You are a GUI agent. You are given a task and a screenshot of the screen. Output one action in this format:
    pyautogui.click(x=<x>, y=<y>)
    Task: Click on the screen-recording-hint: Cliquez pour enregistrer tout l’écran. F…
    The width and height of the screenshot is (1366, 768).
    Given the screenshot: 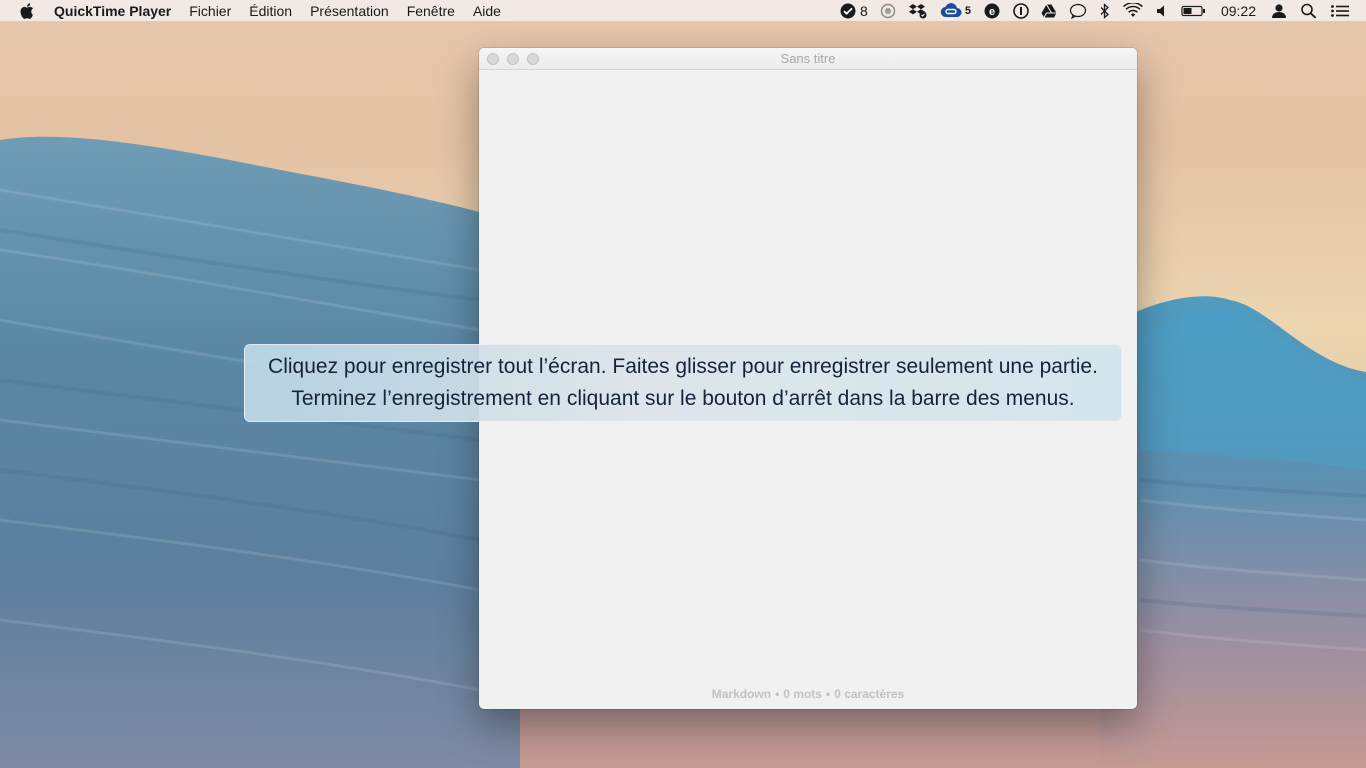 What is the action you would take?
    pyautogui.click(x=683, y=383)
    